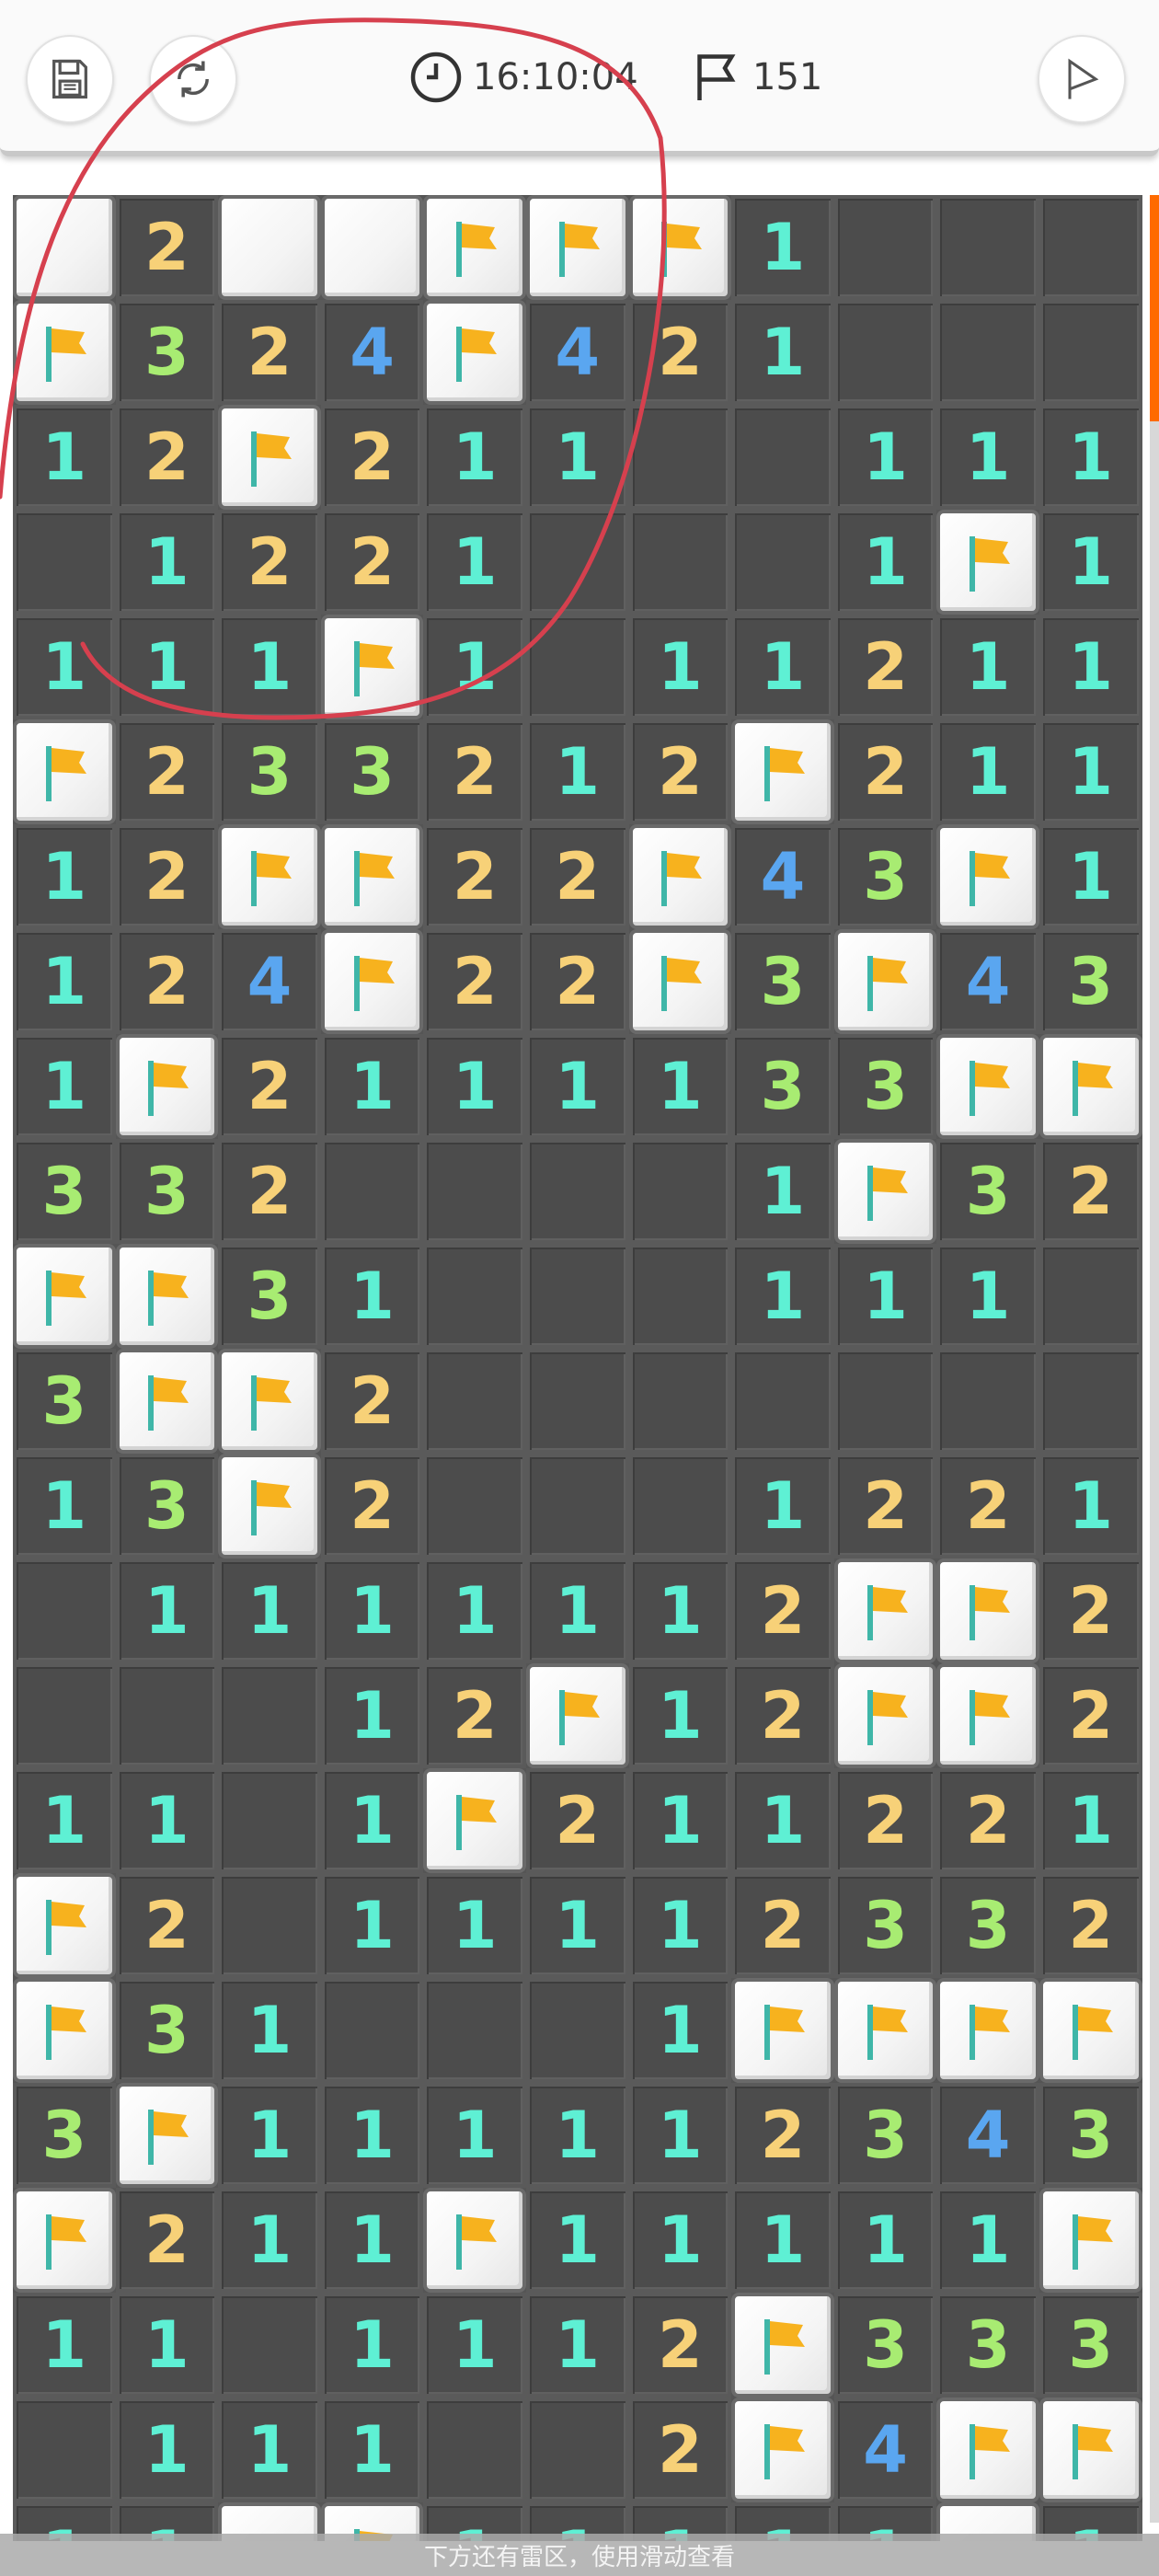 Image resolution: width=1159 pixels, height=2576 pixels. What do you see at coordinates (474, 981) in the screenshot?
I see `cell-r7-c4: 2` at bounding box center [474, 981].